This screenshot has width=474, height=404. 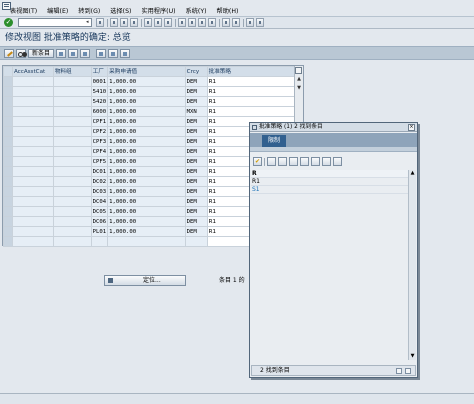 I want to click on back-icon, so click(x=114, y=22).